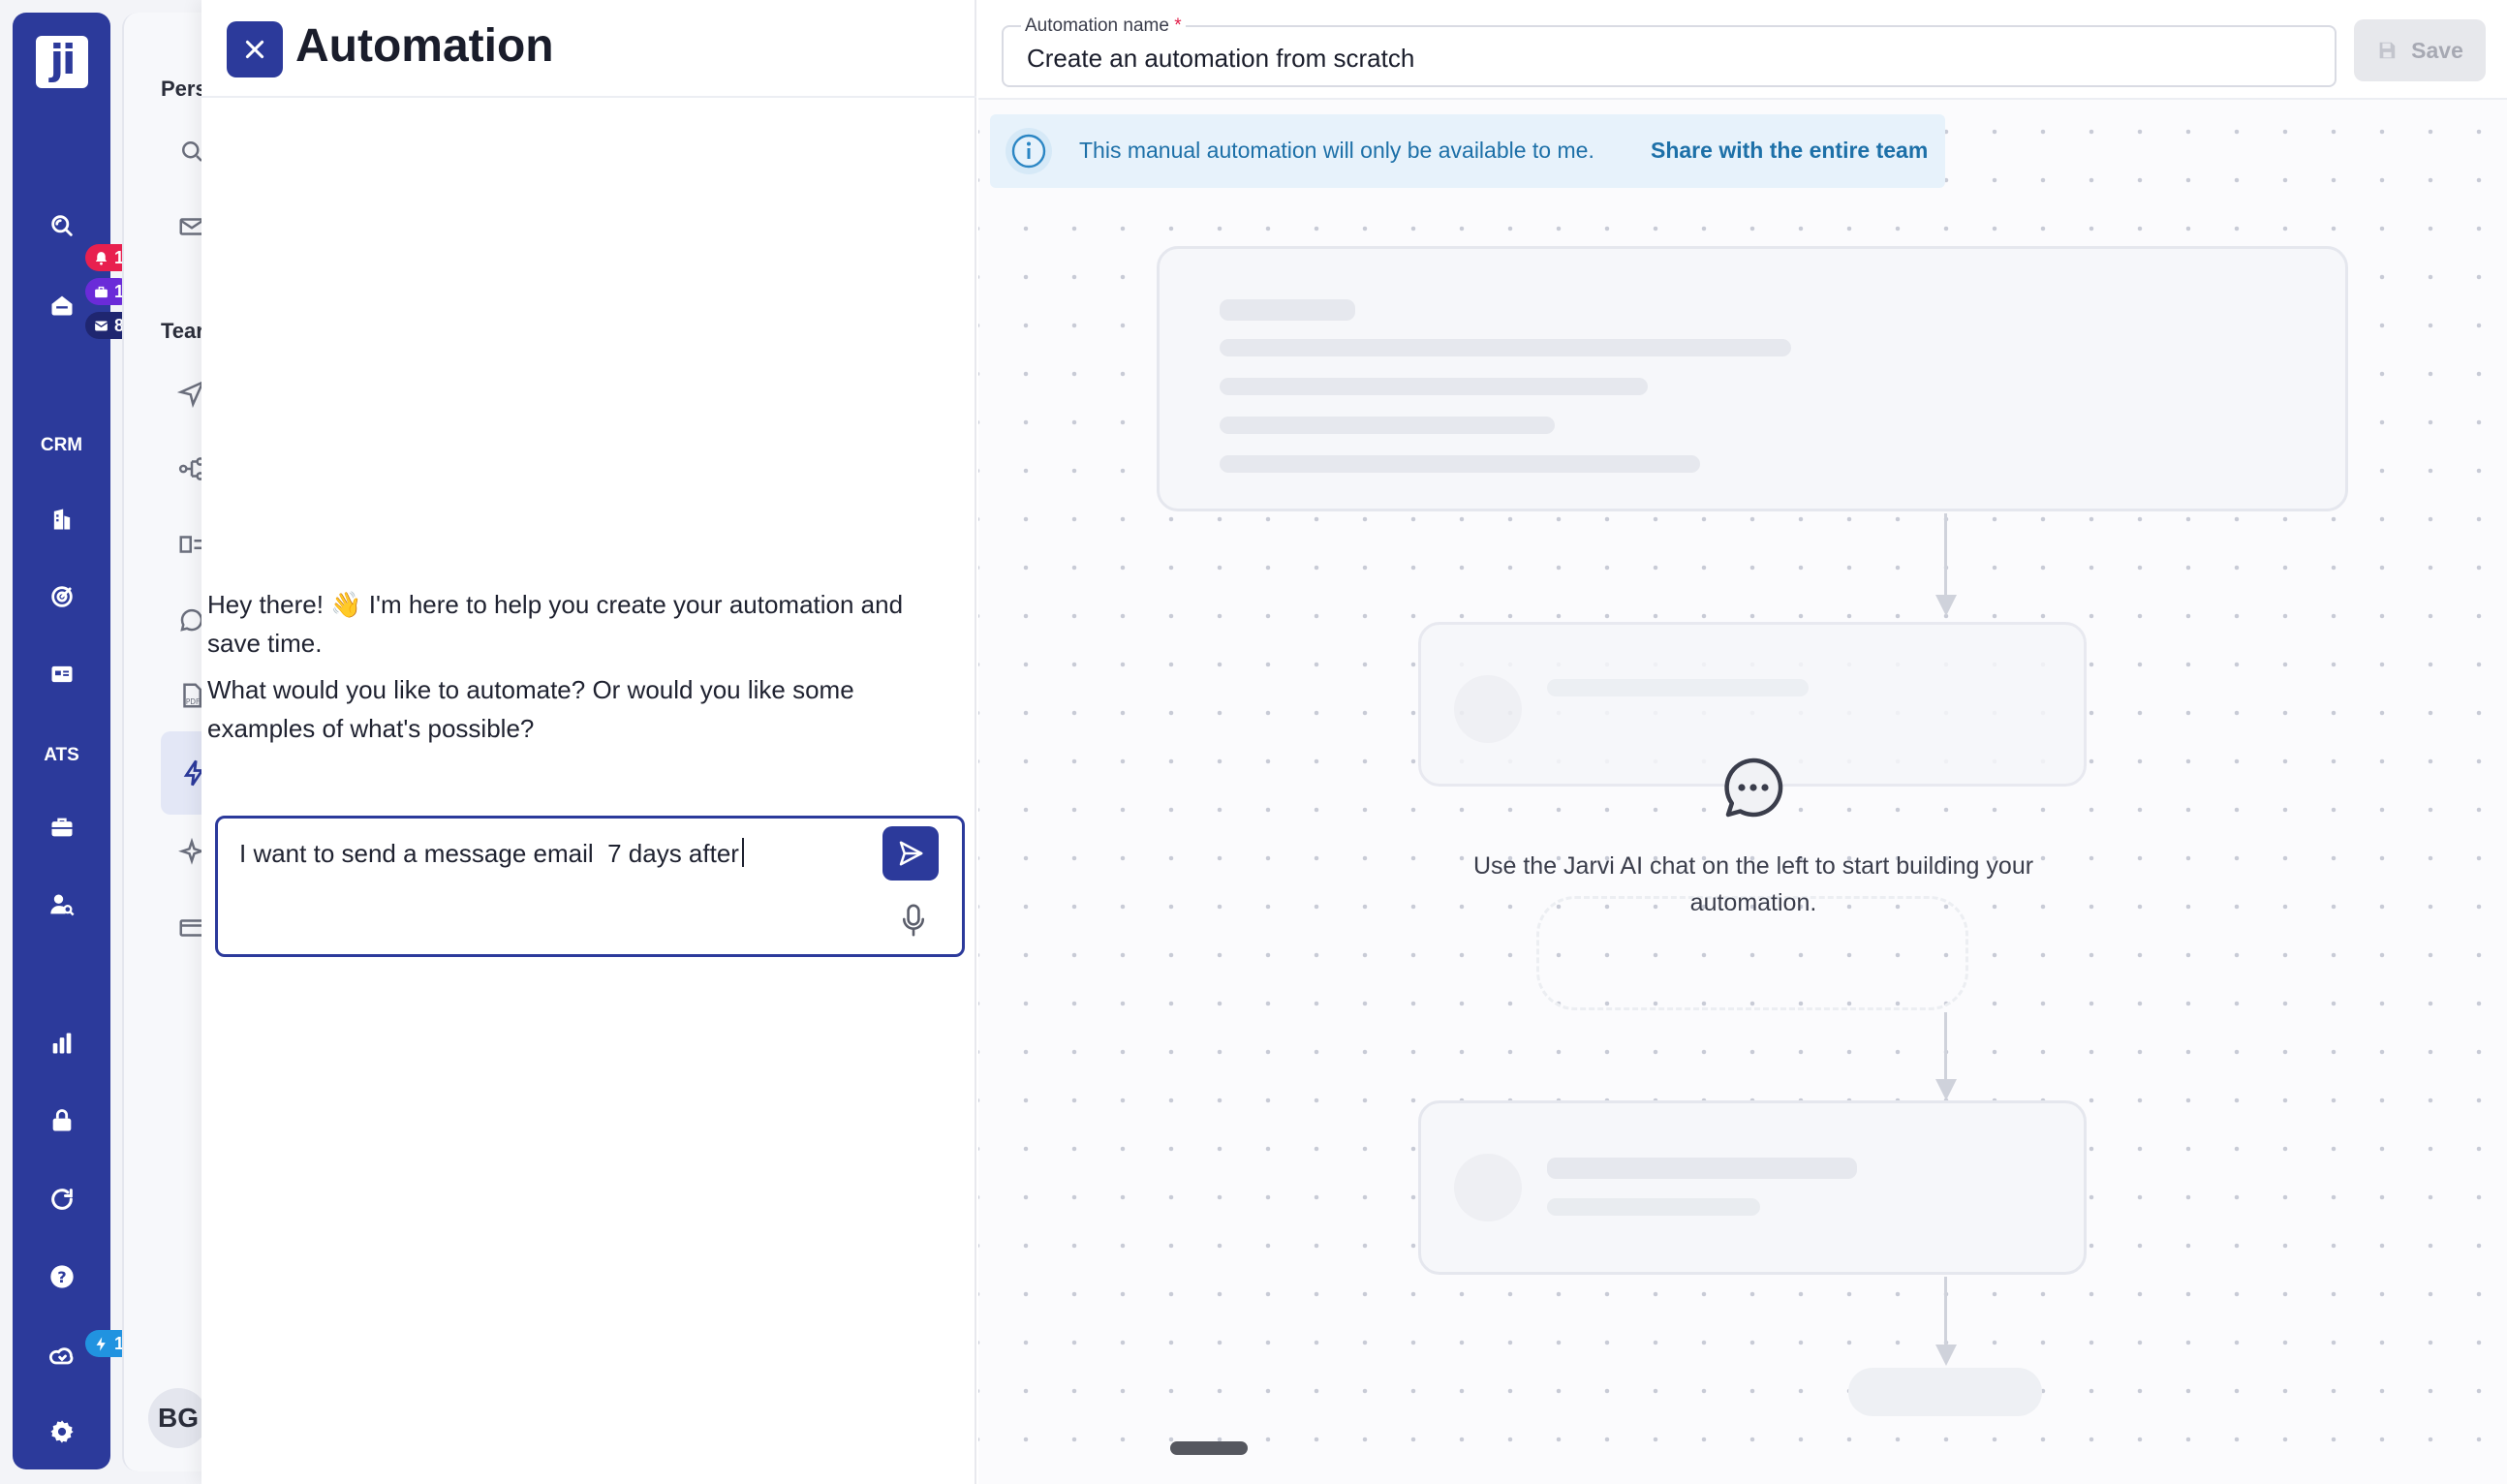  What do you see at coordinates (62, 1199) in the screenshot?
I see `sync-icon` at bounding box center [62, 1199].